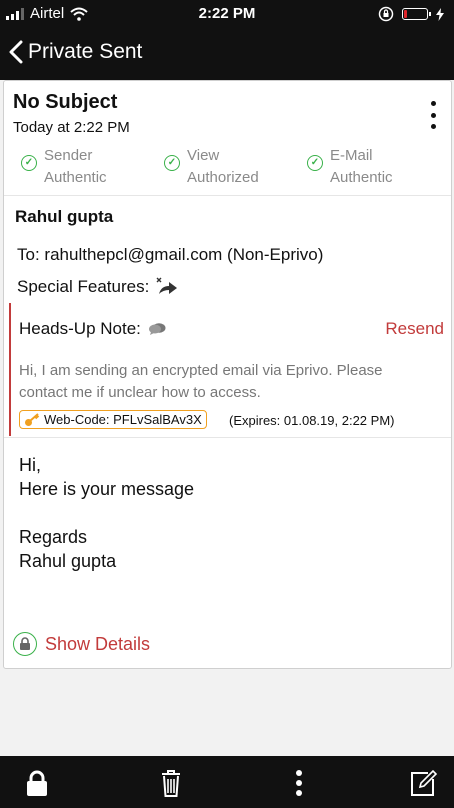 The width and height of the screenshot is (454, 808). What do you see at coordinates (414, 329) in the screenshot?
I see `resend-button: Resend` at bounding box center [414, 329].